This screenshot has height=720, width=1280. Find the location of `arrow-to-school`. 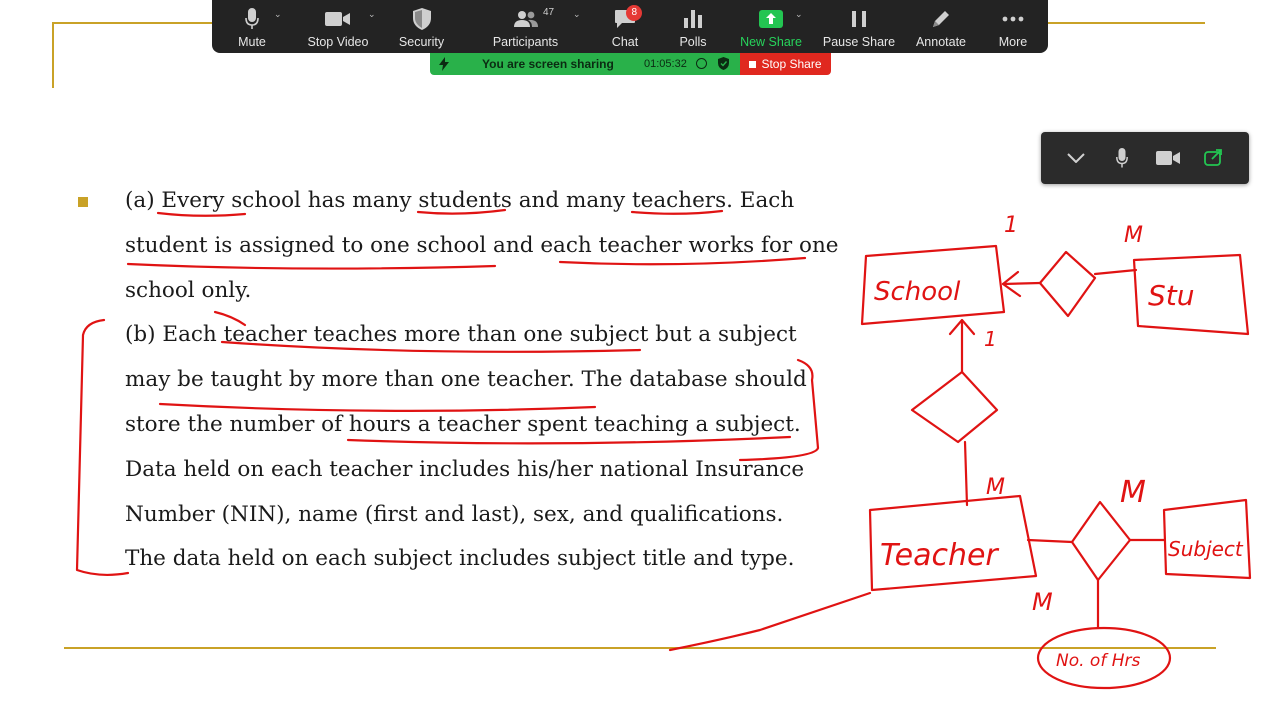

arrow-to-school is located at coordinates (1011, 284).